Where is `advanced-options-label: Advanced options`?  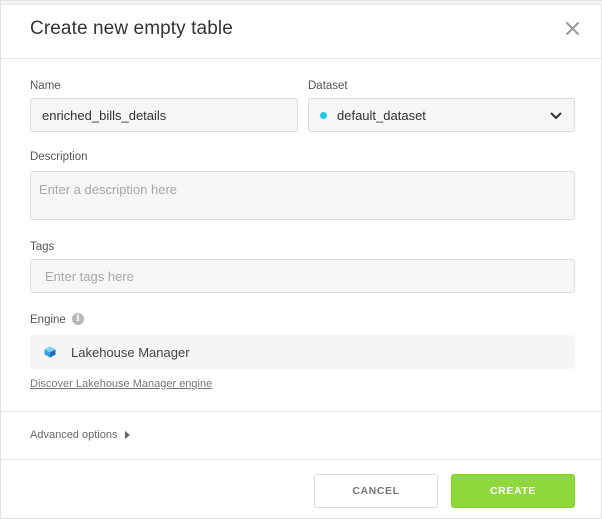 advanced-options-label: Advanced options is located at coordinates (74, 435).